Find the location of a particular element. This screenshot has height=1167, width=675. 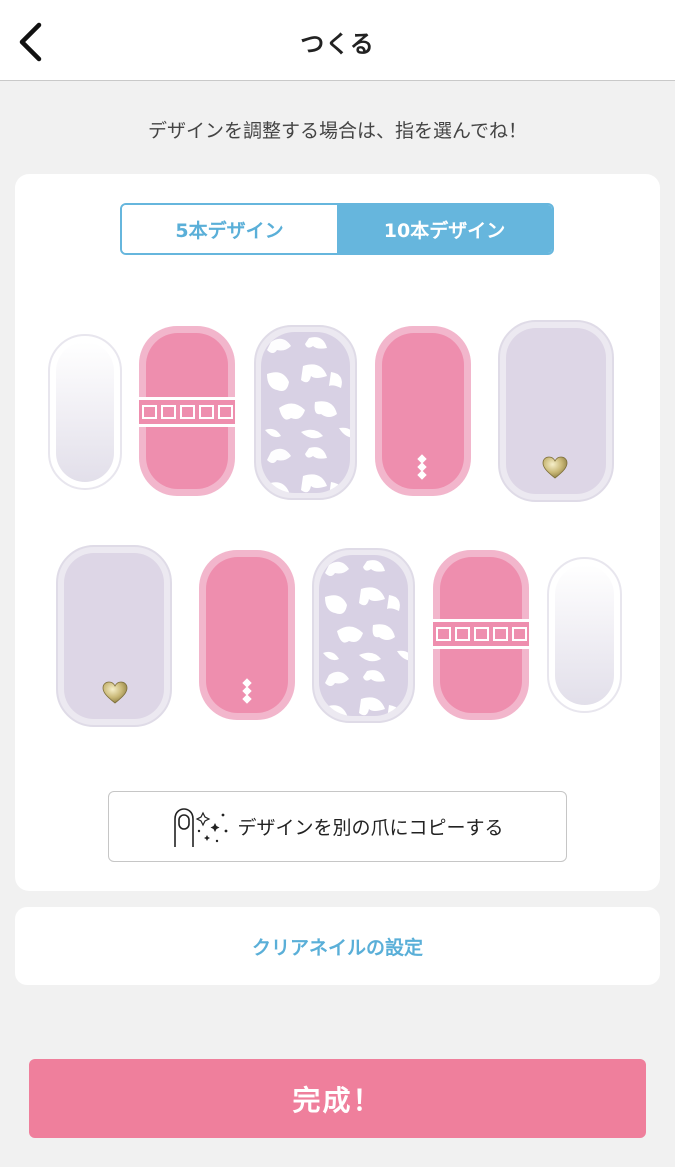

nail-left-middle is located at coordinates (305, 412).